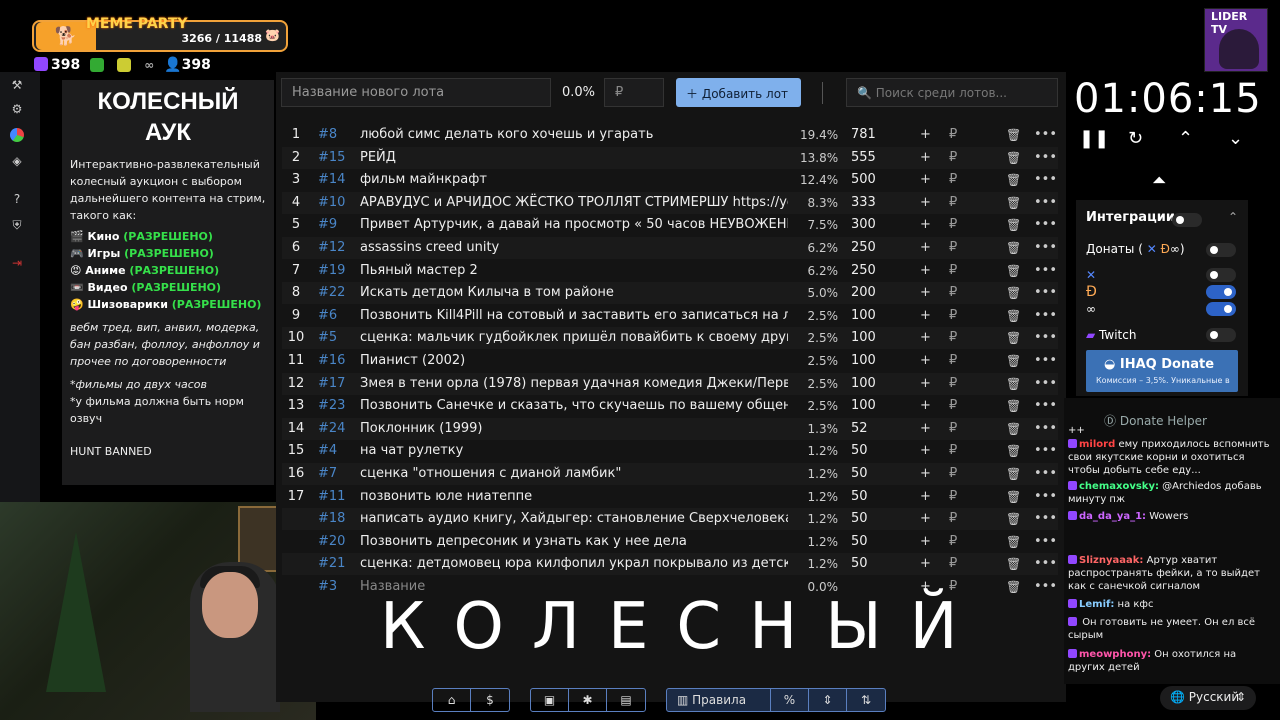 This screenshot has height=720, width=1280. I want to click on lot-name: Пьяный мастер 2, so click(574, 271).